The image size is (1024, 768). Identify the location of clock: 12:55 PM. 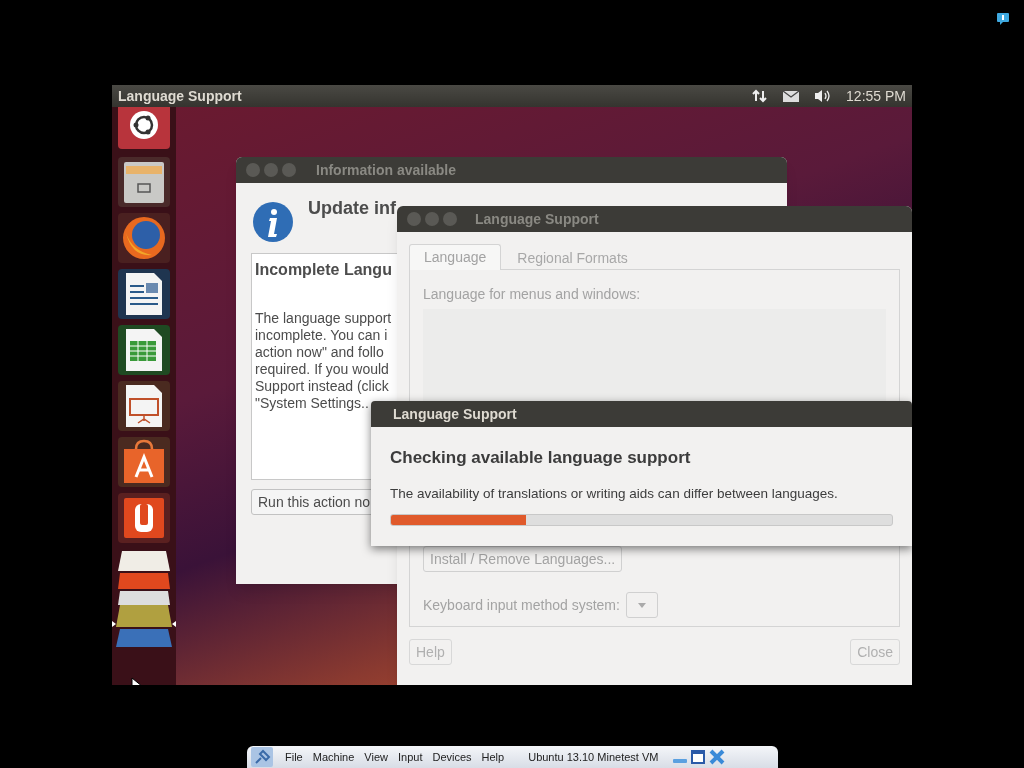
(876, 96).